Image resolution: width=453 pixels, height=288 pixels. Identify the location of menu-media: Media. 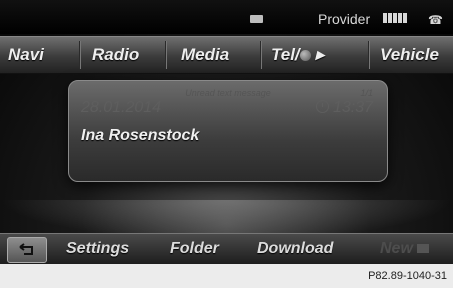
(205, 55).